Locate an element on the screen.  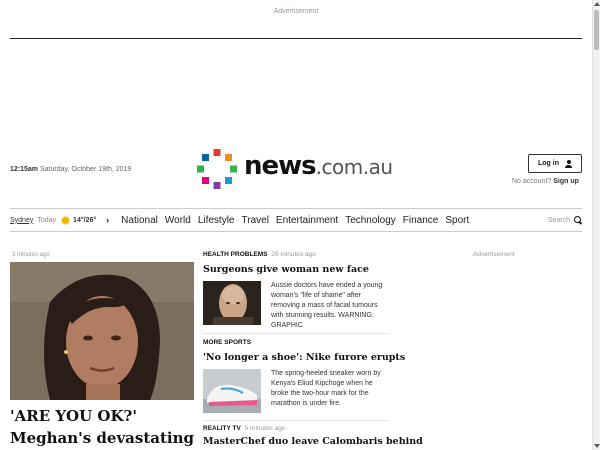
logo-dots-icon is located at coordinates (217, 169).